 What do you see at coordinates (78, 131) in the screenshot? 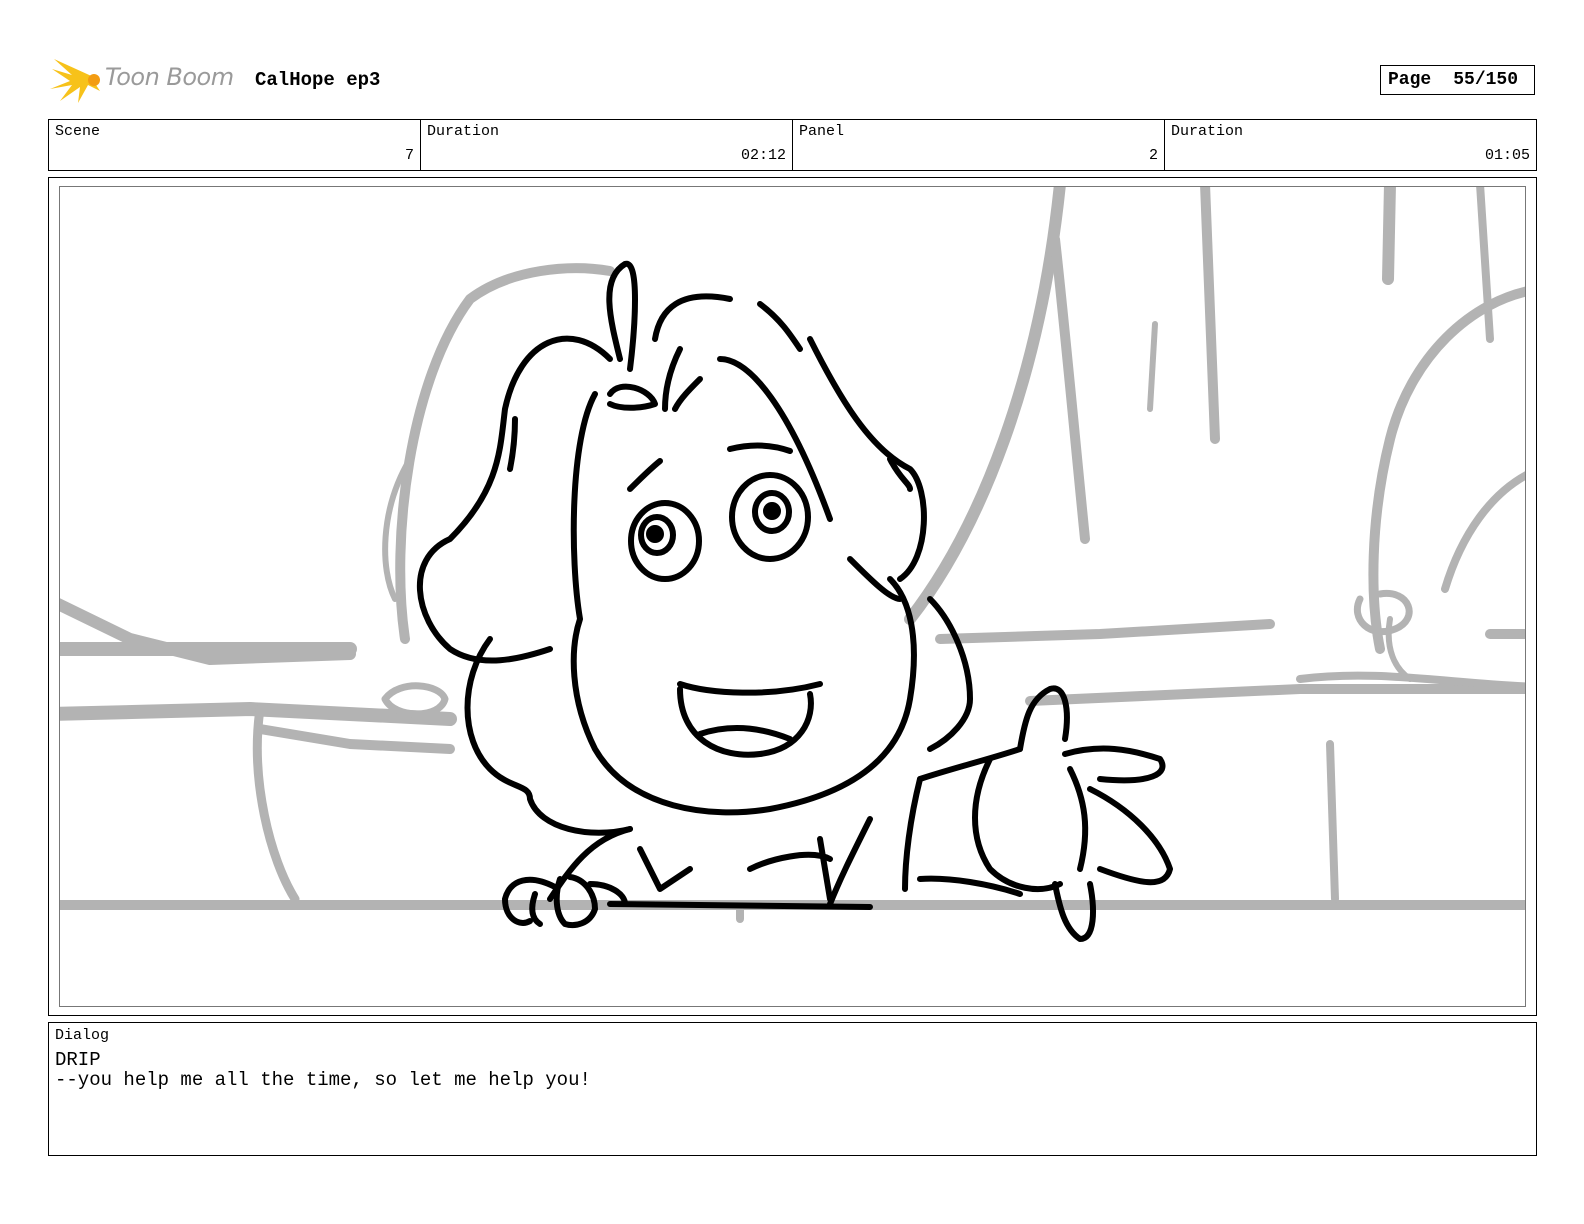
I see `scene-label: Scene` at bounding box center [78, 131].